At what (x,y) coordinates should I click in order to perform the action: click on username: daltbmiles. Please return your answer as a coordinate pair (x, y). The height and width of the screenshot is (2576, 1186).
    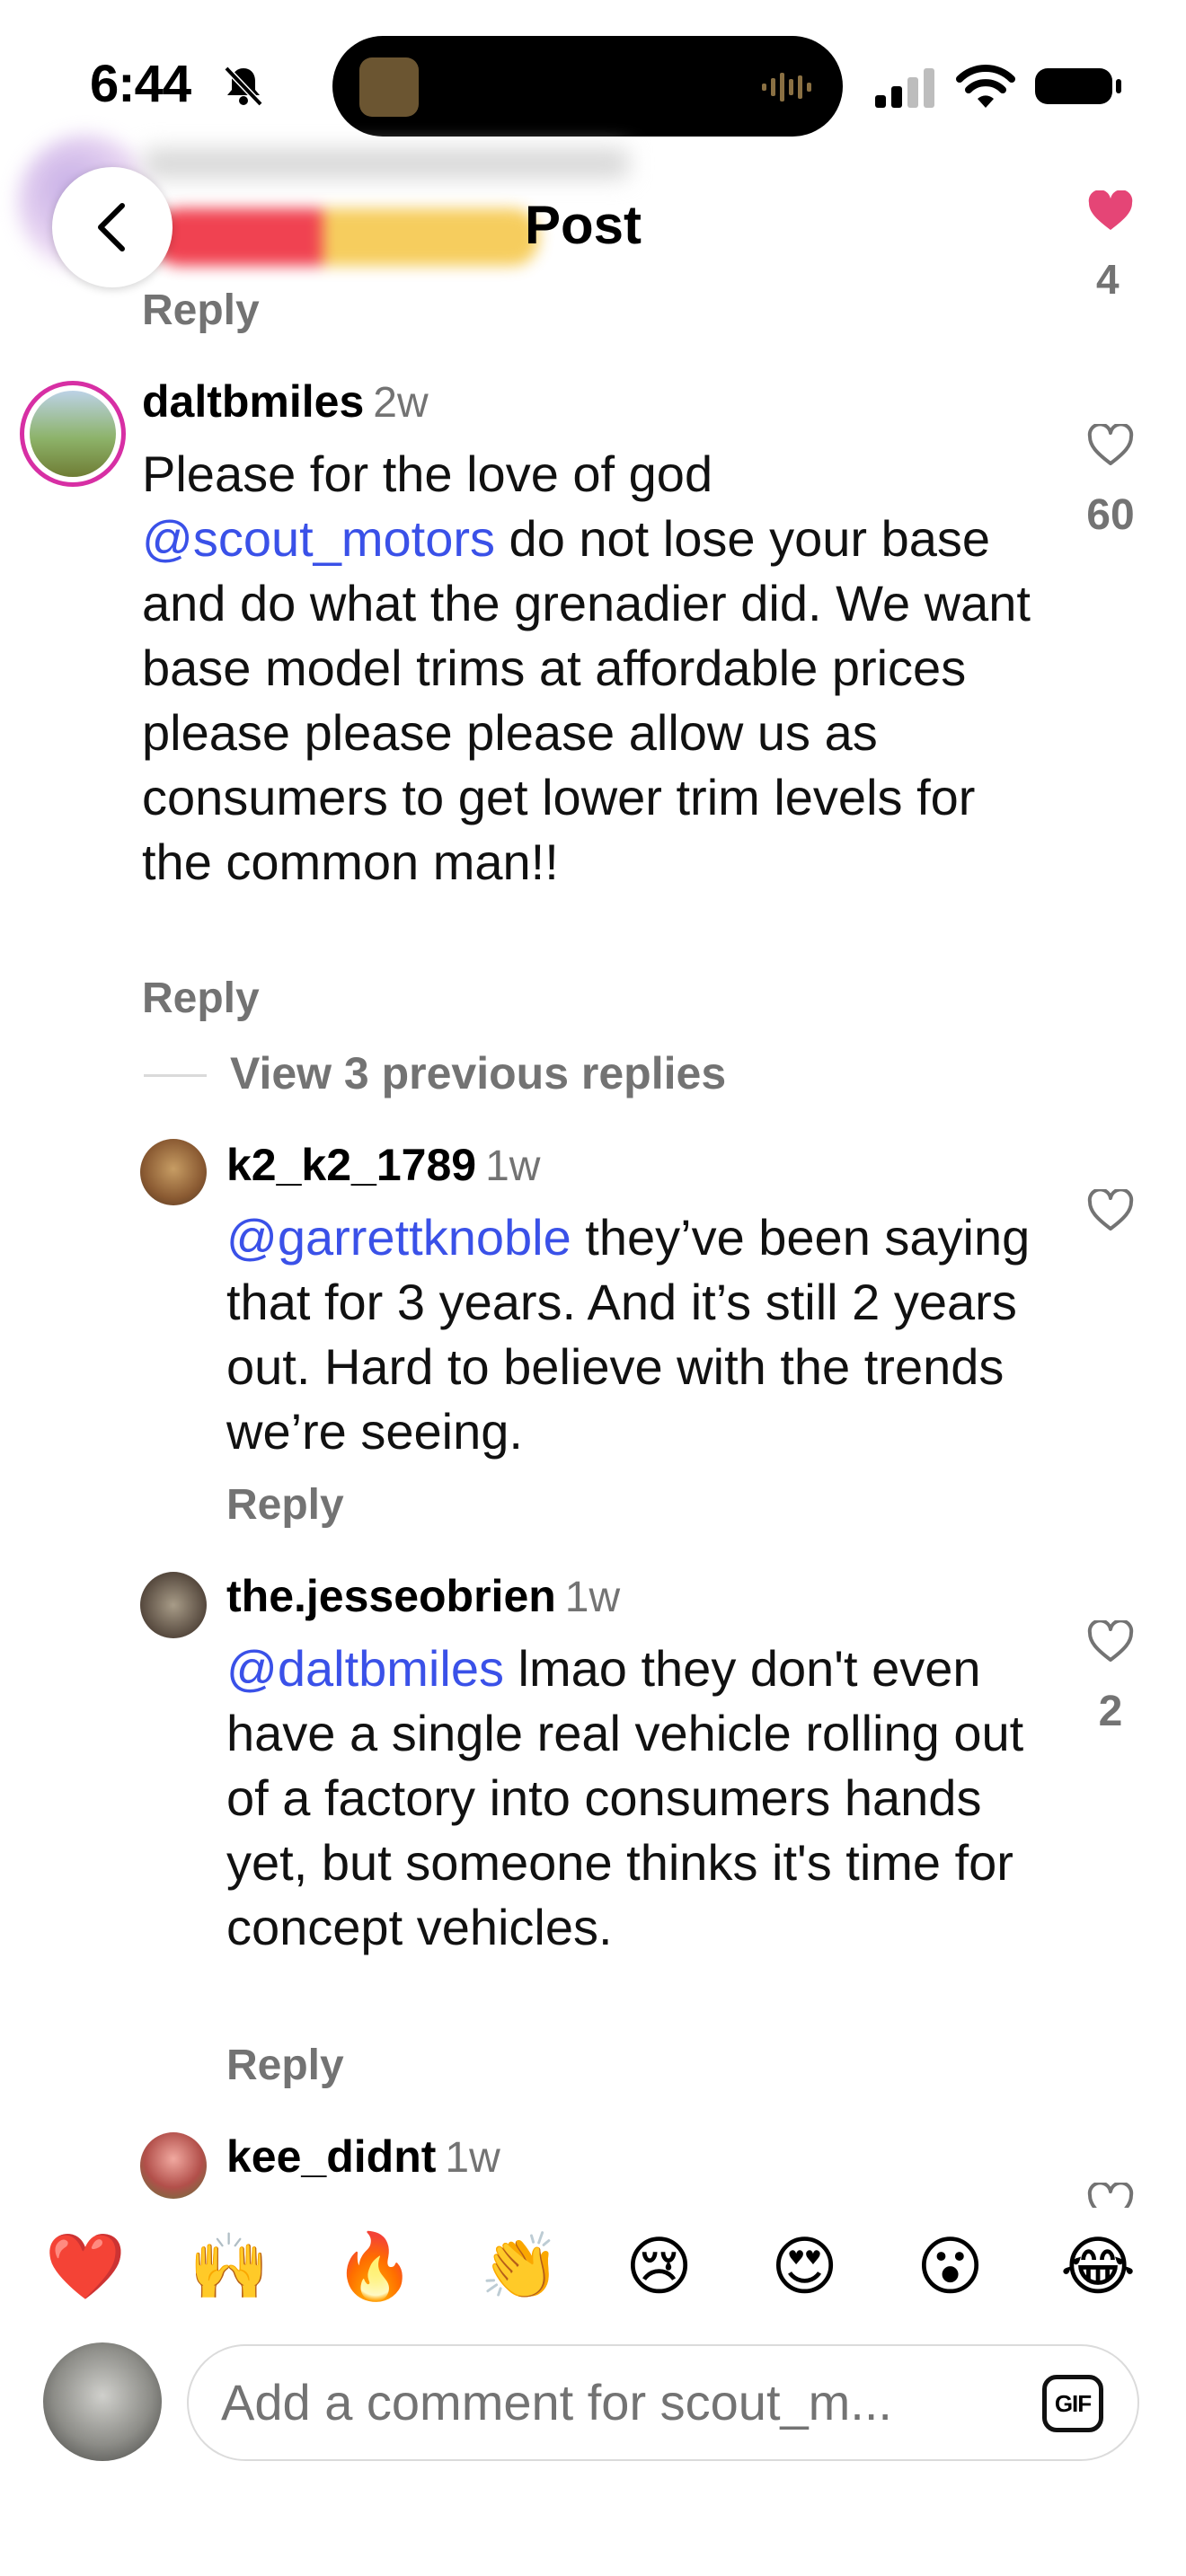
    Looking at the image, I should click on (253, 401).